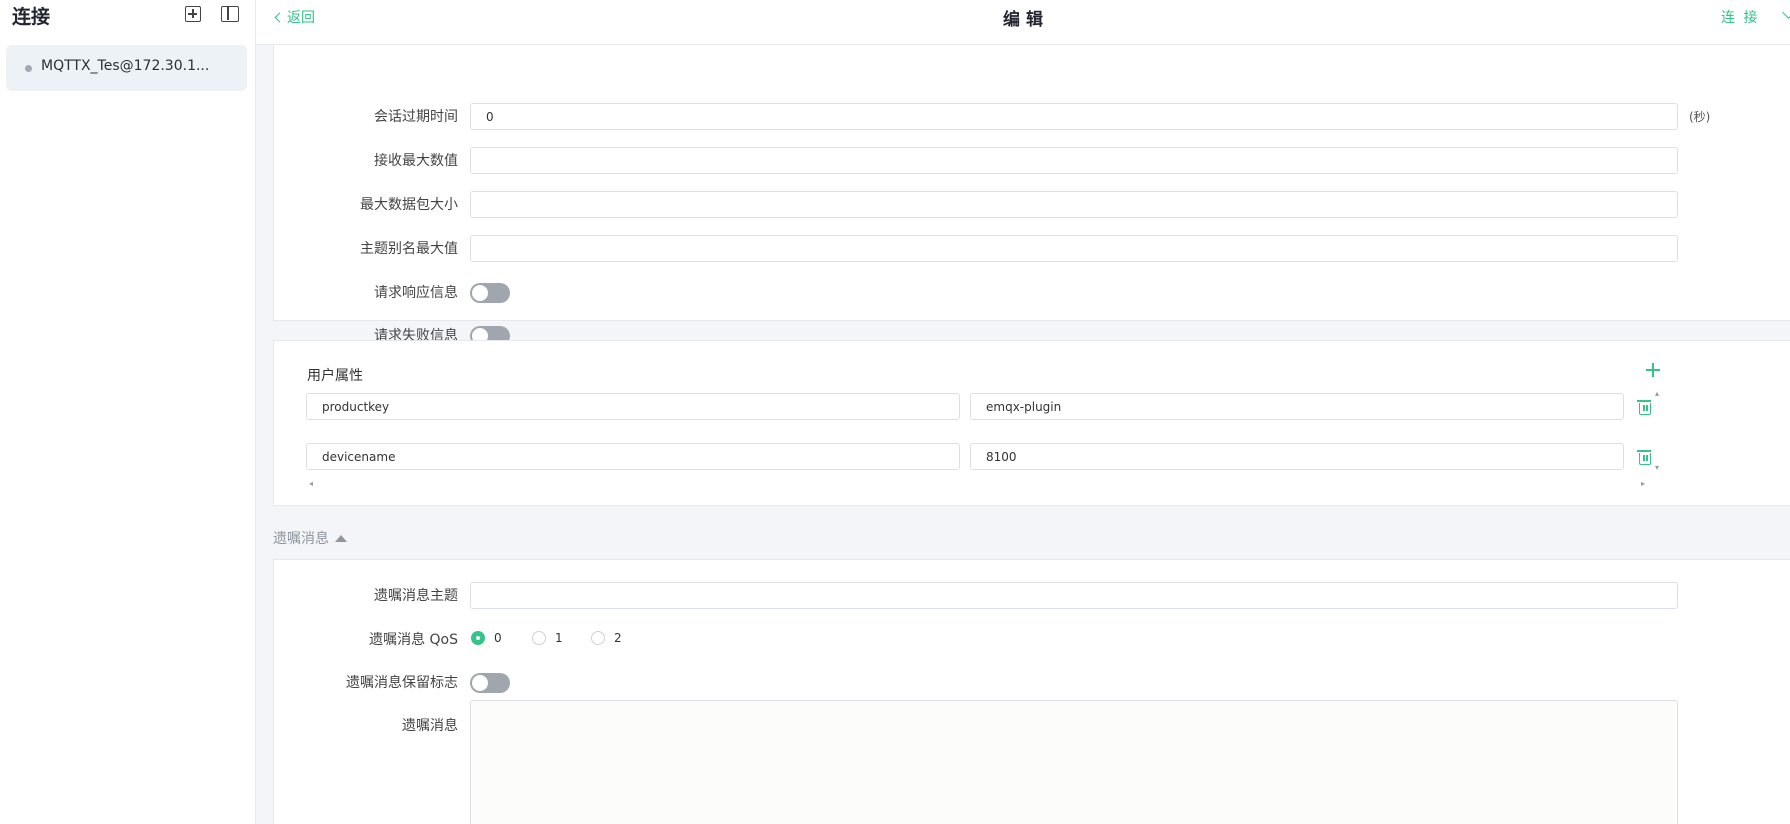 Image resolution: width=1790 pixels, height=824 pixels. Describe the element at coordinates (193, 14) in the screenshot. I see `add-connection-icon` at that location.